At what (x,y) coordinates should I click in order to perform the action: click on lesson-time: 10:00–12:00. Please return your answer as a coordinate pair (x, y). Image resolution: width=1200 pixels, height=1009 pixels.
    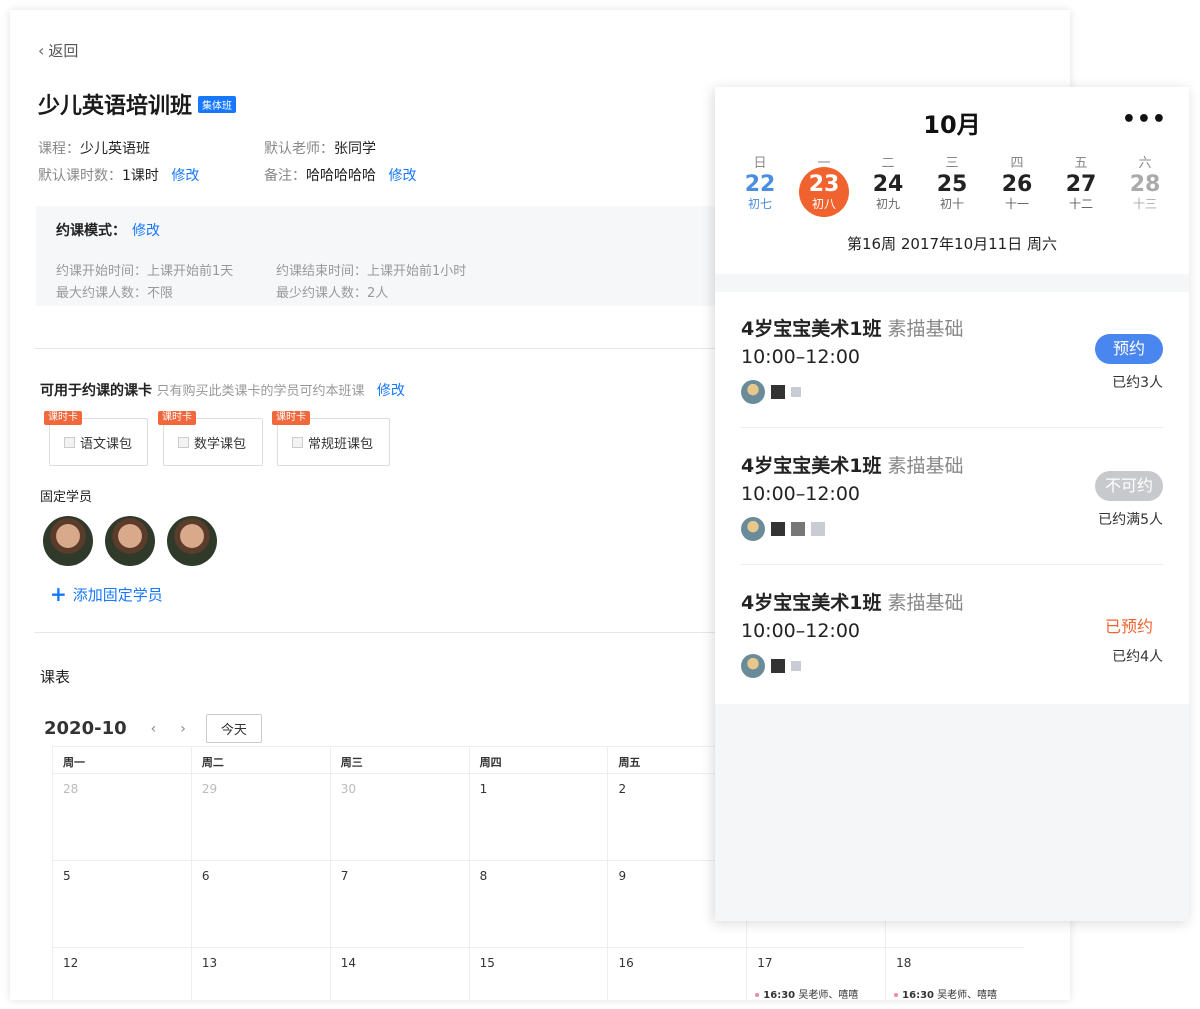
    Looking at the image, I should click on (801, 357).